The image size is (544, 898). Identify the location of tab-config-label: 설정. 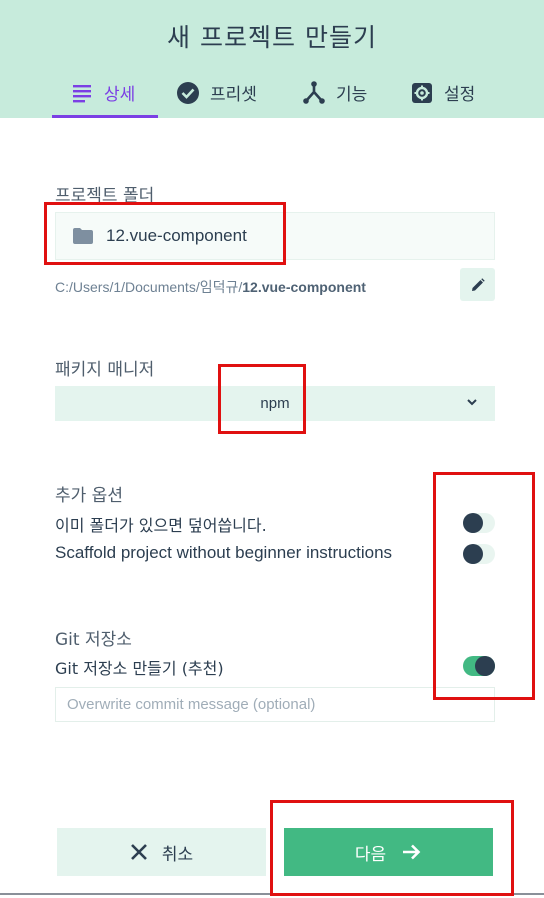
(460, 95).